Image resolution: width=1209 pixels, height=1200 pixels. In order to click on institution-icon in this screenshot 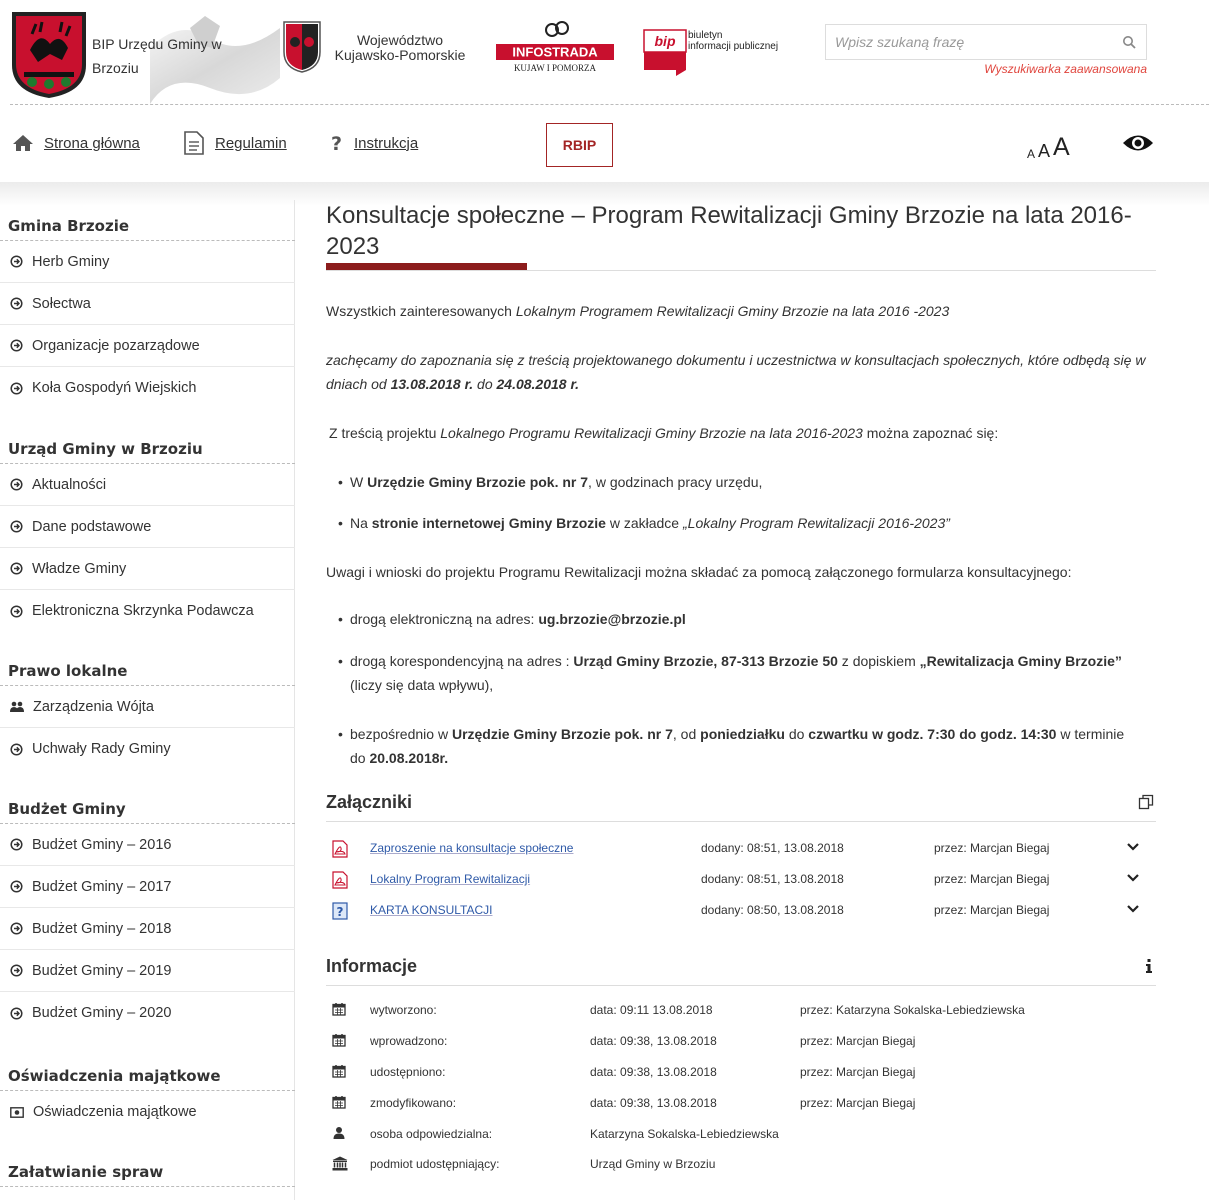, I will do `click(340, 1163)`.